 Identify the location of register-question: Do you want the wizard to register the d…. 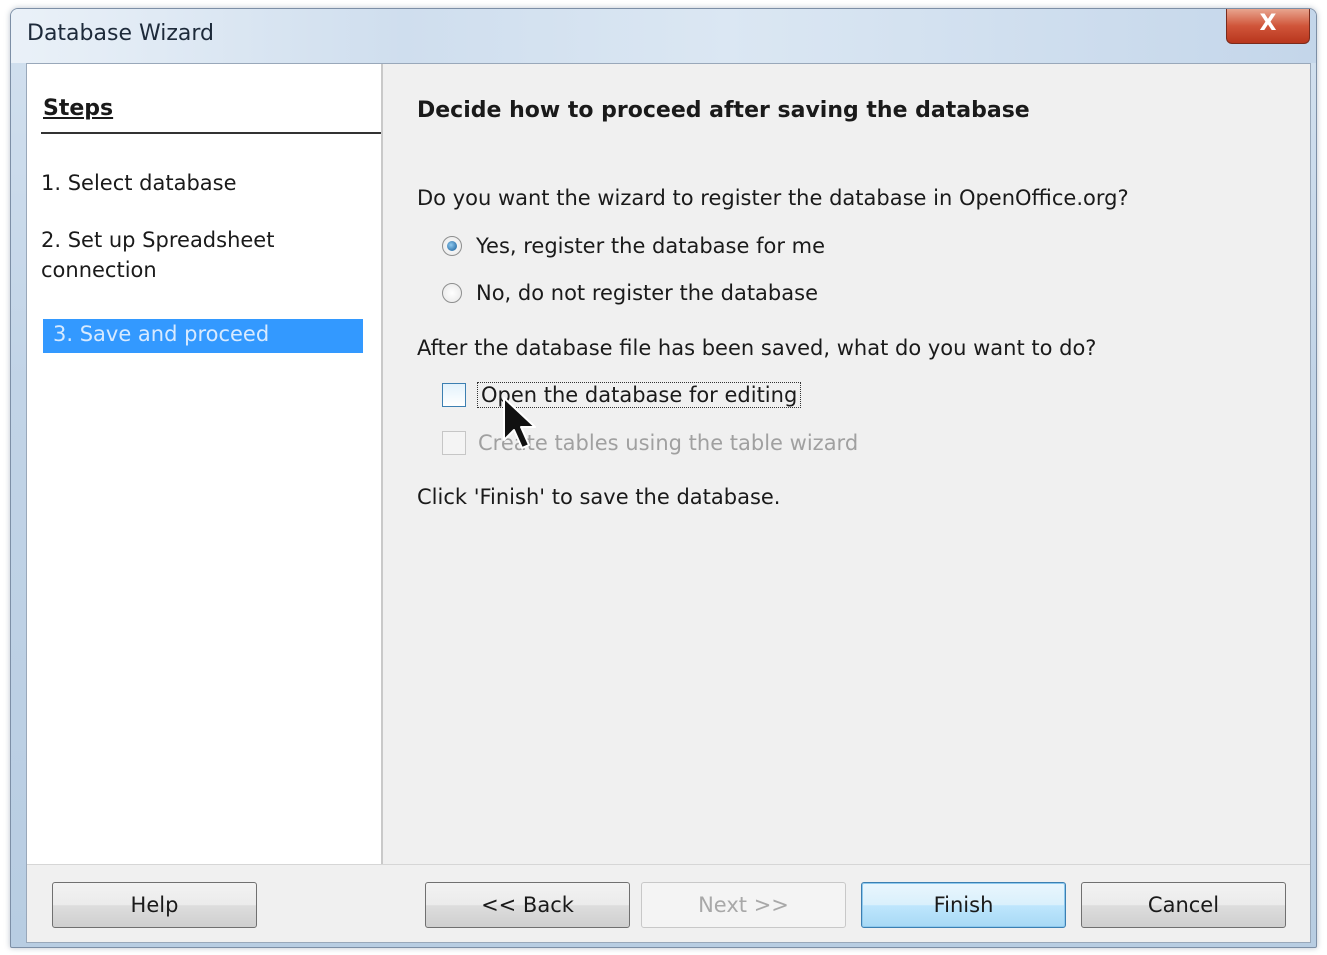
(773, 198).